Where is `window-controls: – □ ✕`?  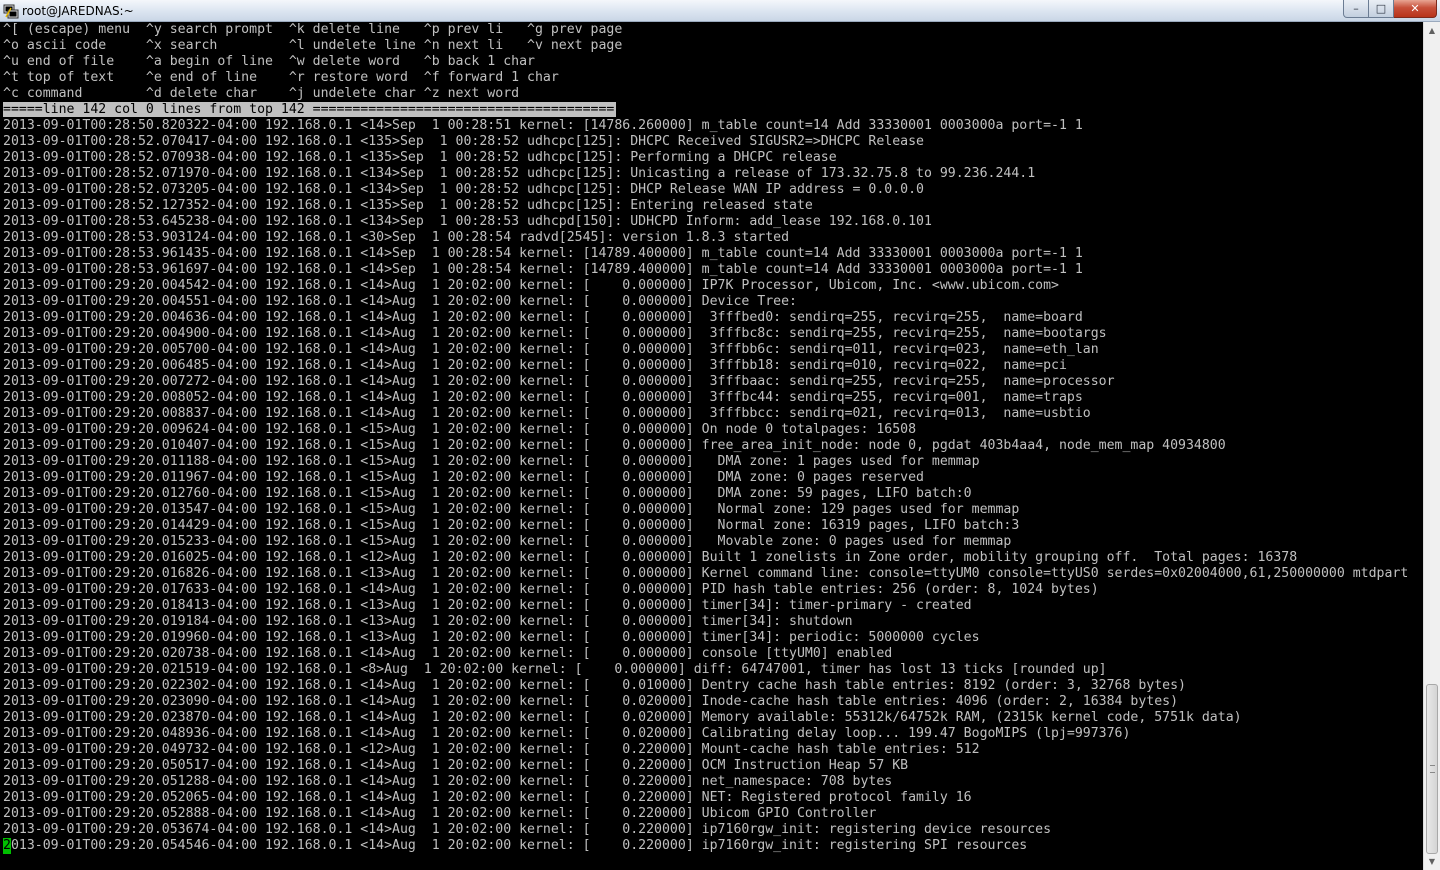
window-controls: – □ ✕ is located at coordinates (1390, 9).